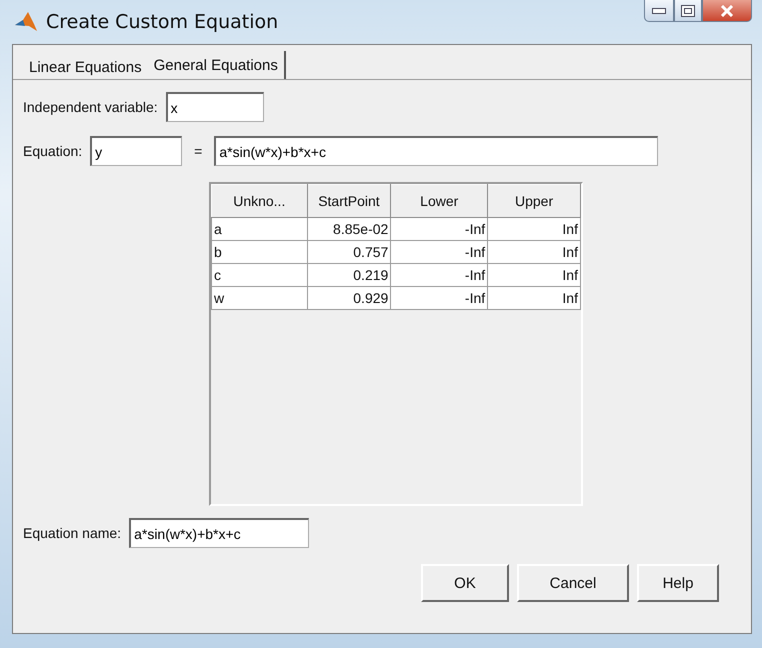 This screenshot has height=648, width=762. I want to click on dialog-button: OK, so click(465, 583).